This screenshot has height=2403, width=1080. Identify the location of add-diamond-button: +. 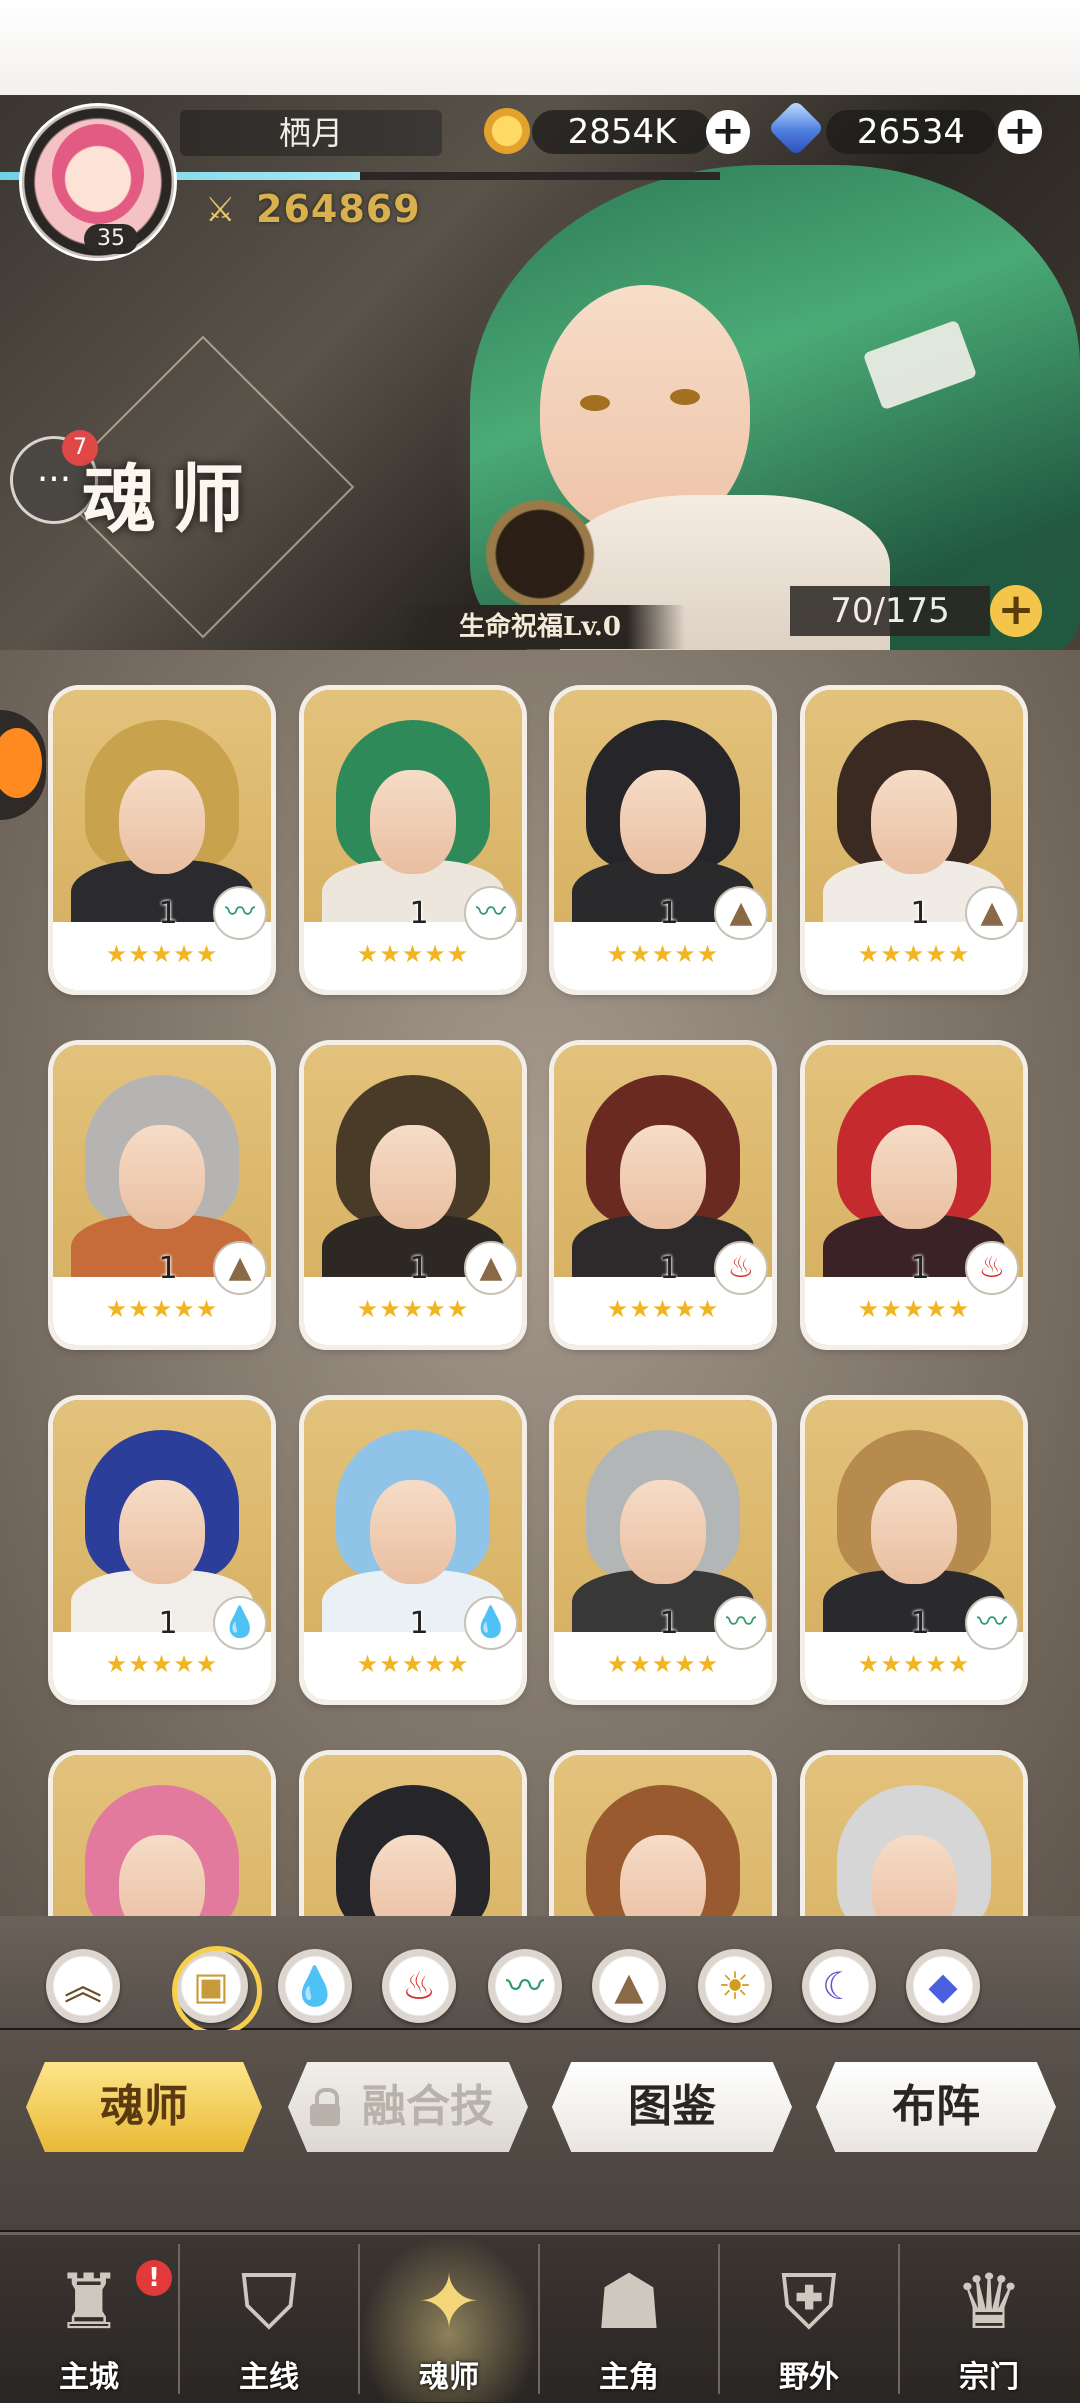
(1020, 132).